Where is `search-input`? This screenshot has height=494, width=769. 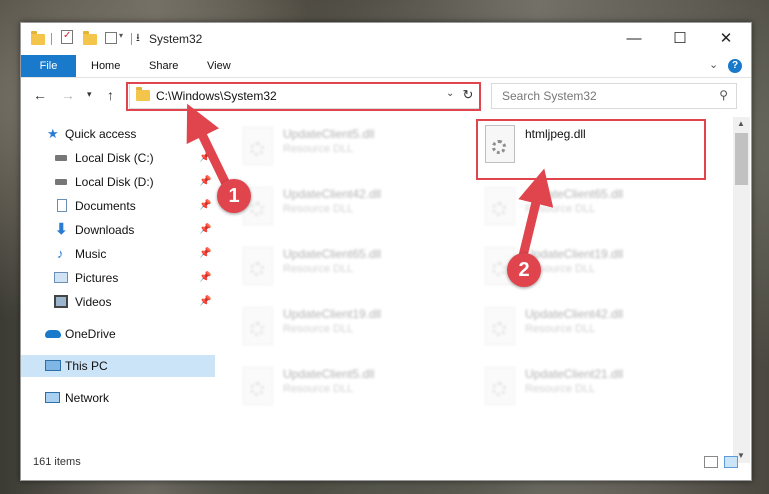
search-input is located at coordinates (607, 96).